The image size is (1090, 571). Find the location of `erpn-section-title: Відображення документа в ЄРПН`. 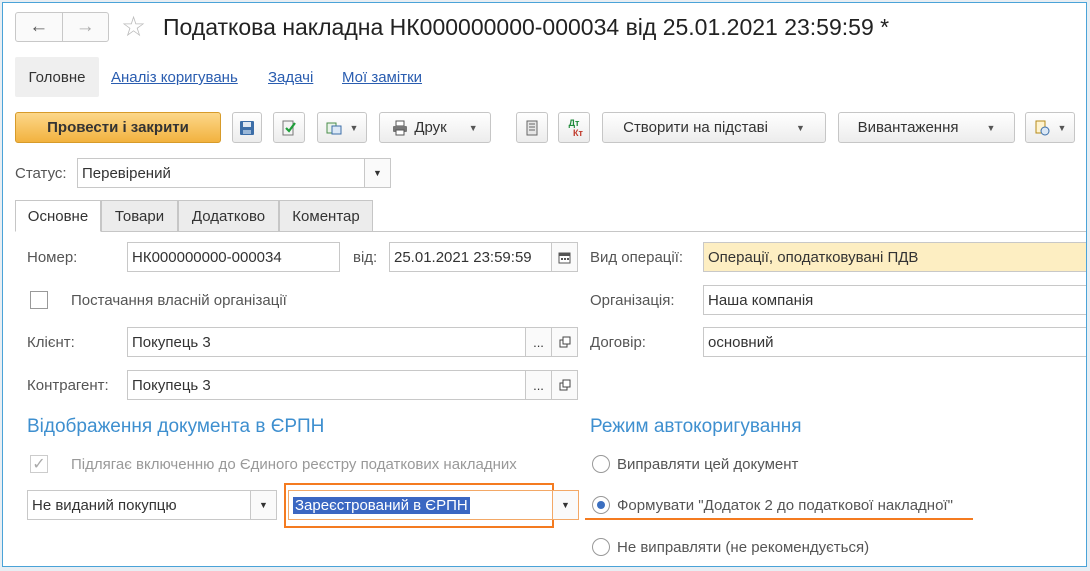

erpn-section-title: Відображення документа в ЄРПН is located at coordinates (176, 426).